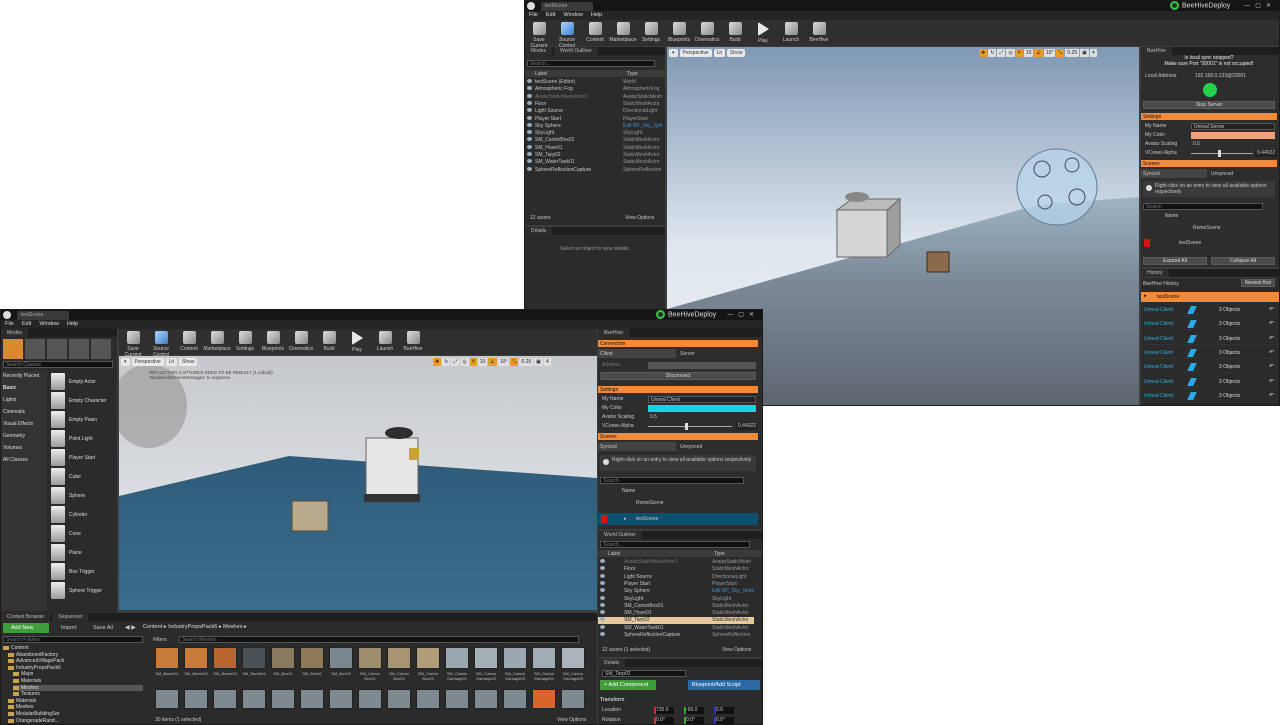  I want to click on scale-size: 0.25, so click(526, 362).